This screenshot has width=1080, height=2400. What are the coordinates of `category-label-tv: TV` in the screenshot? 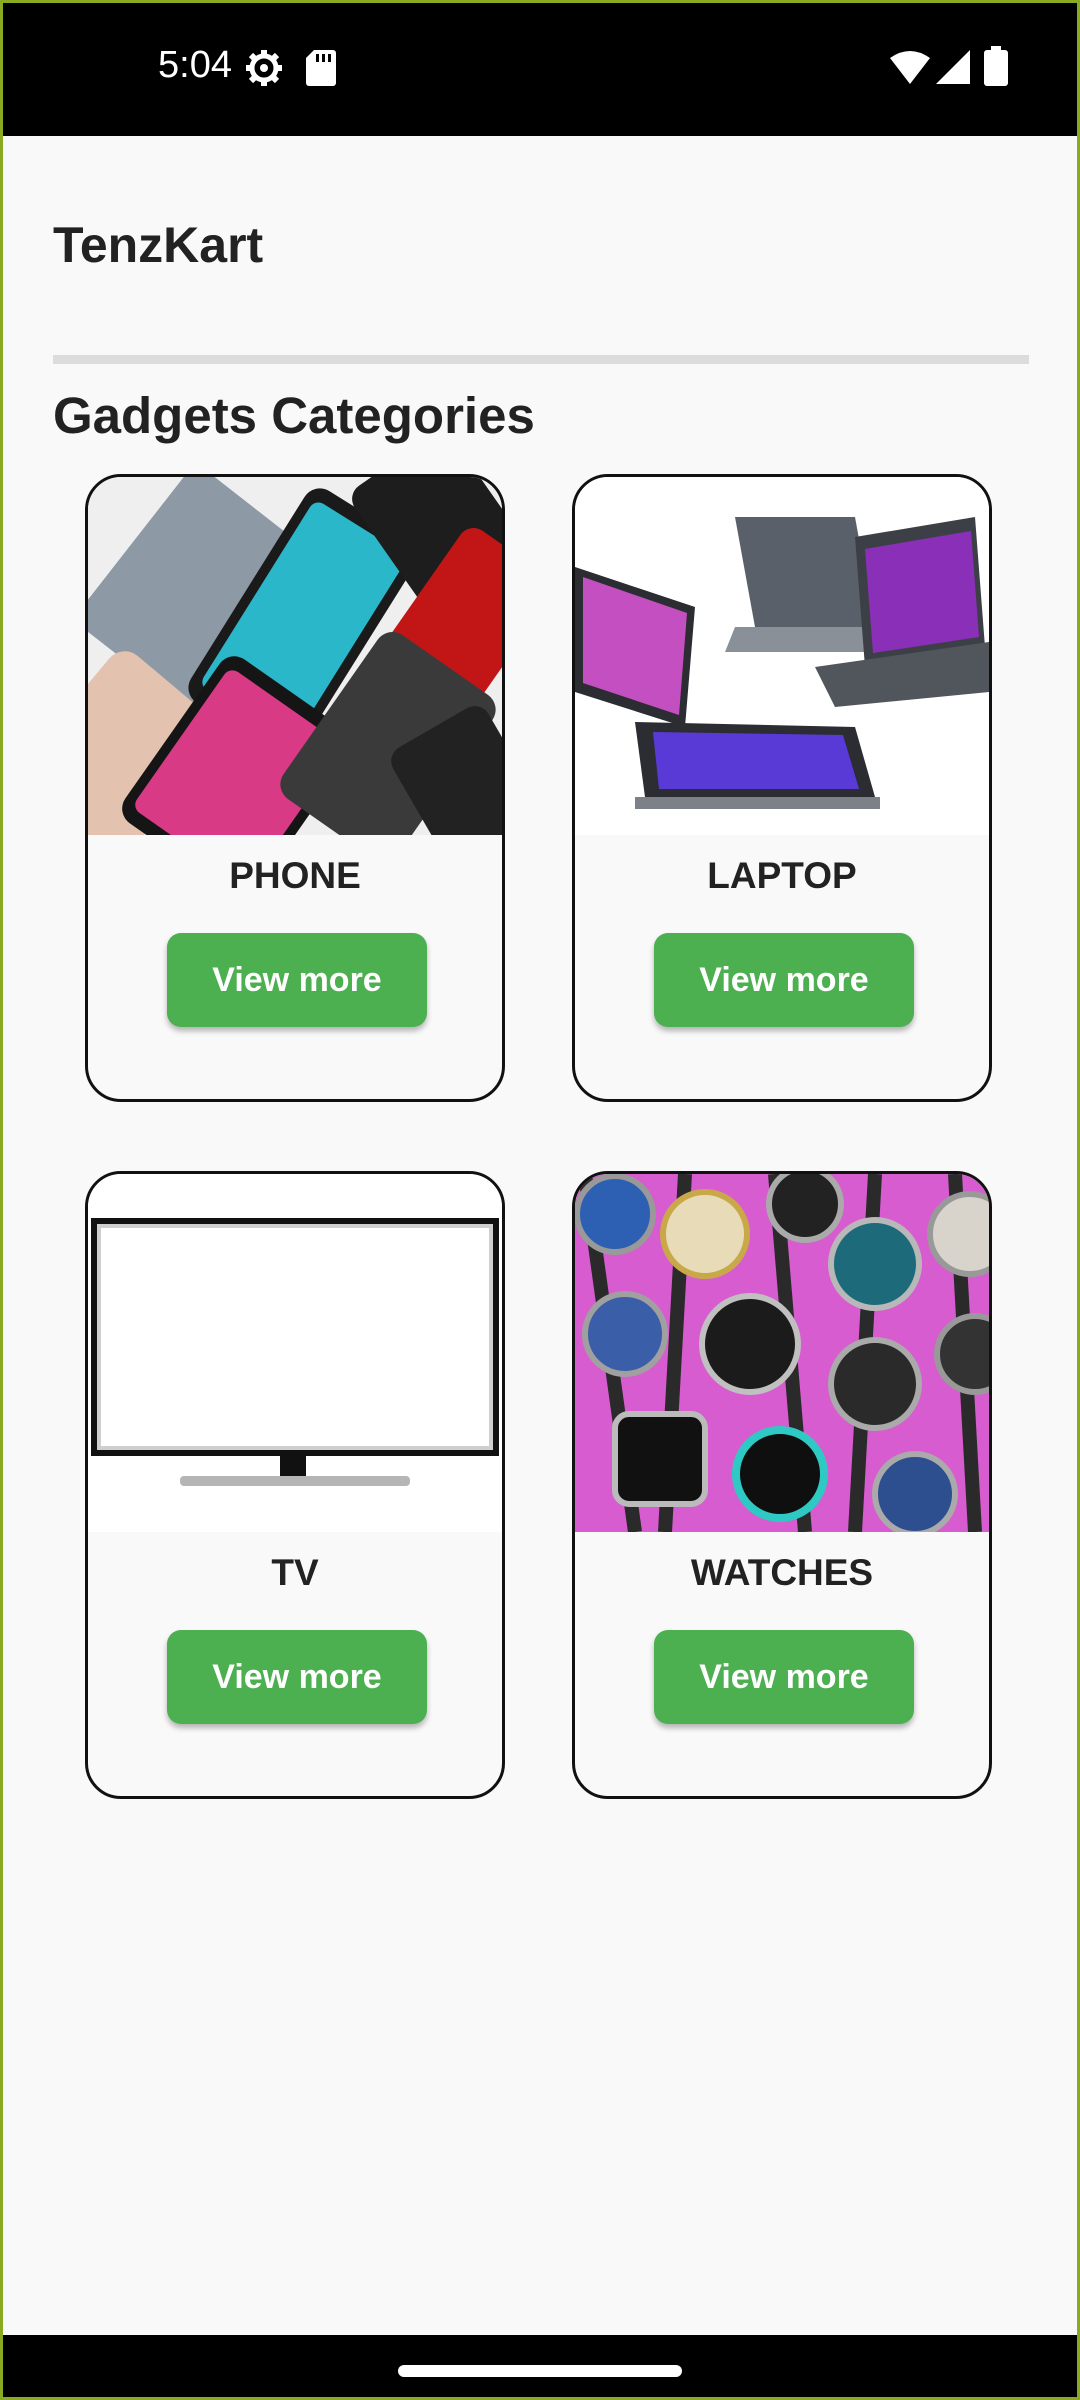 It's located at (295, 1572).